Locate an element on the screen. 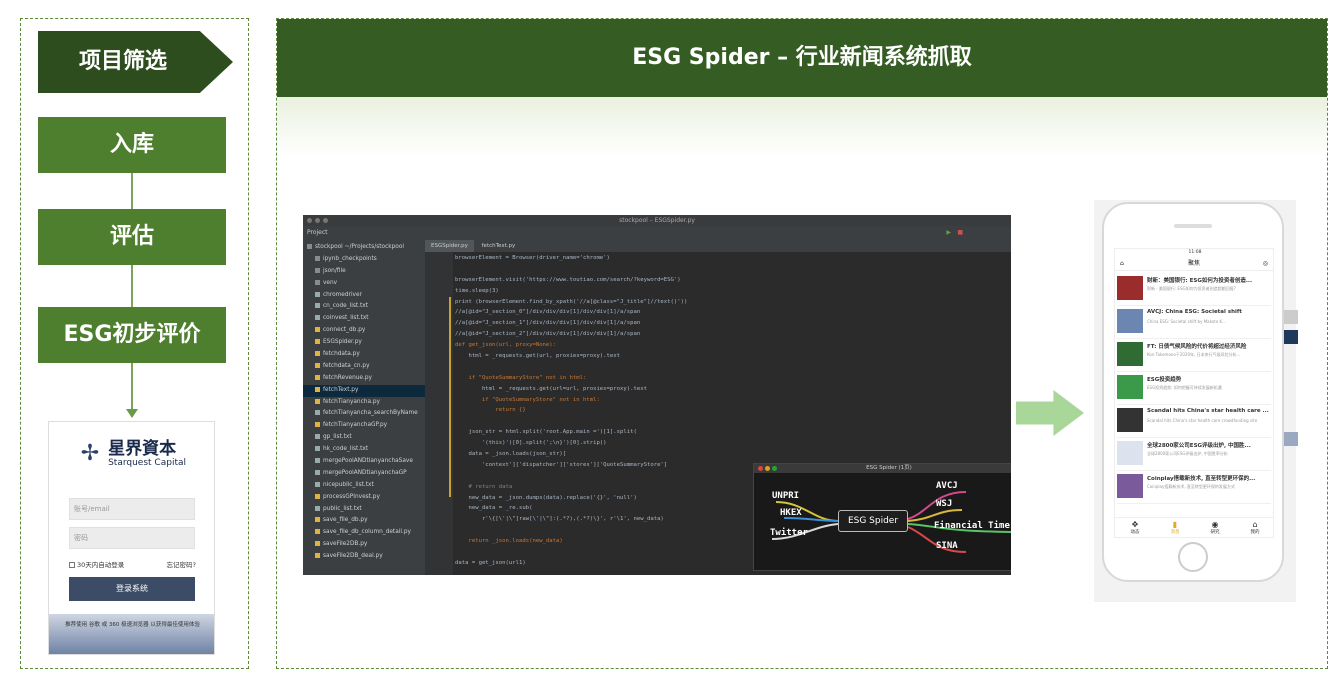  tree-item: public_list.txt is located at coordinates (364, 510).